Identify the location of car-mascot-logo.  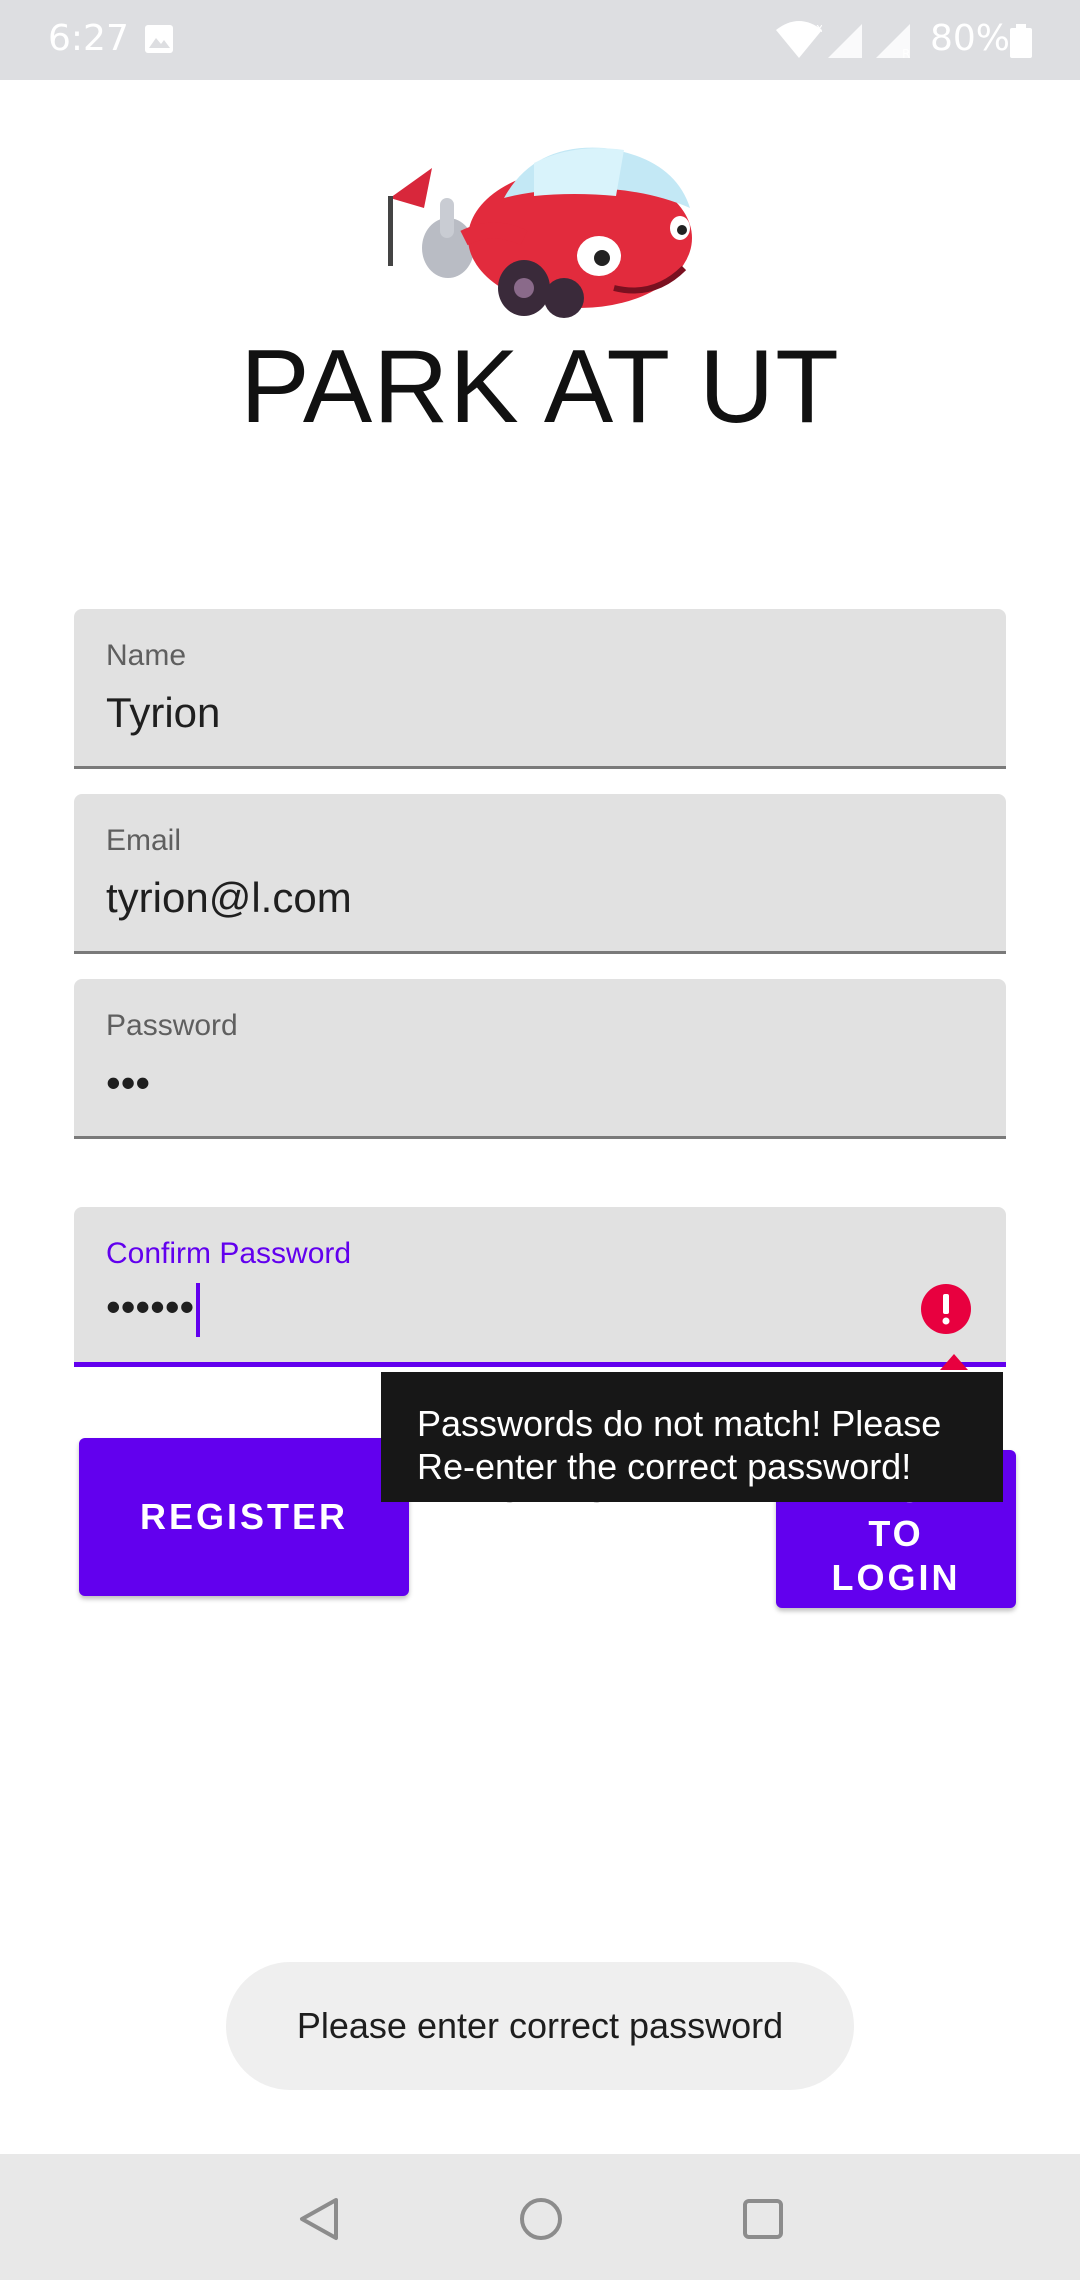
(540, 232).